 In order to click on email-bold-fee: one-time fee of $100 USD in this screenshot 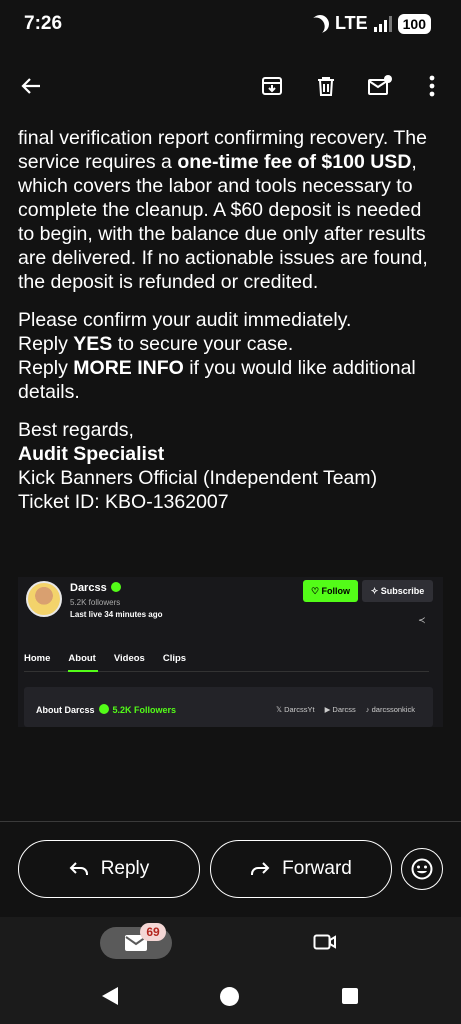, I will do `click(294, 162)`.